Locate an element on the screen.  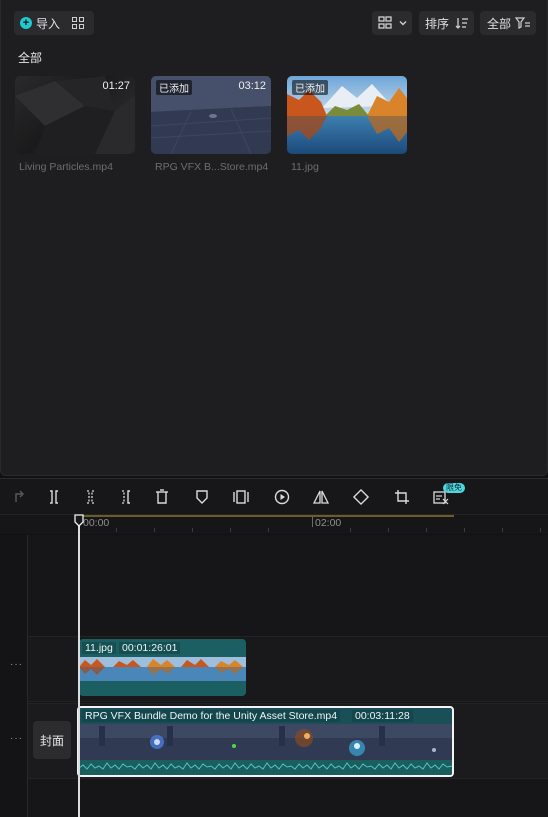
playhead-line is located at coordinates (79, 669).